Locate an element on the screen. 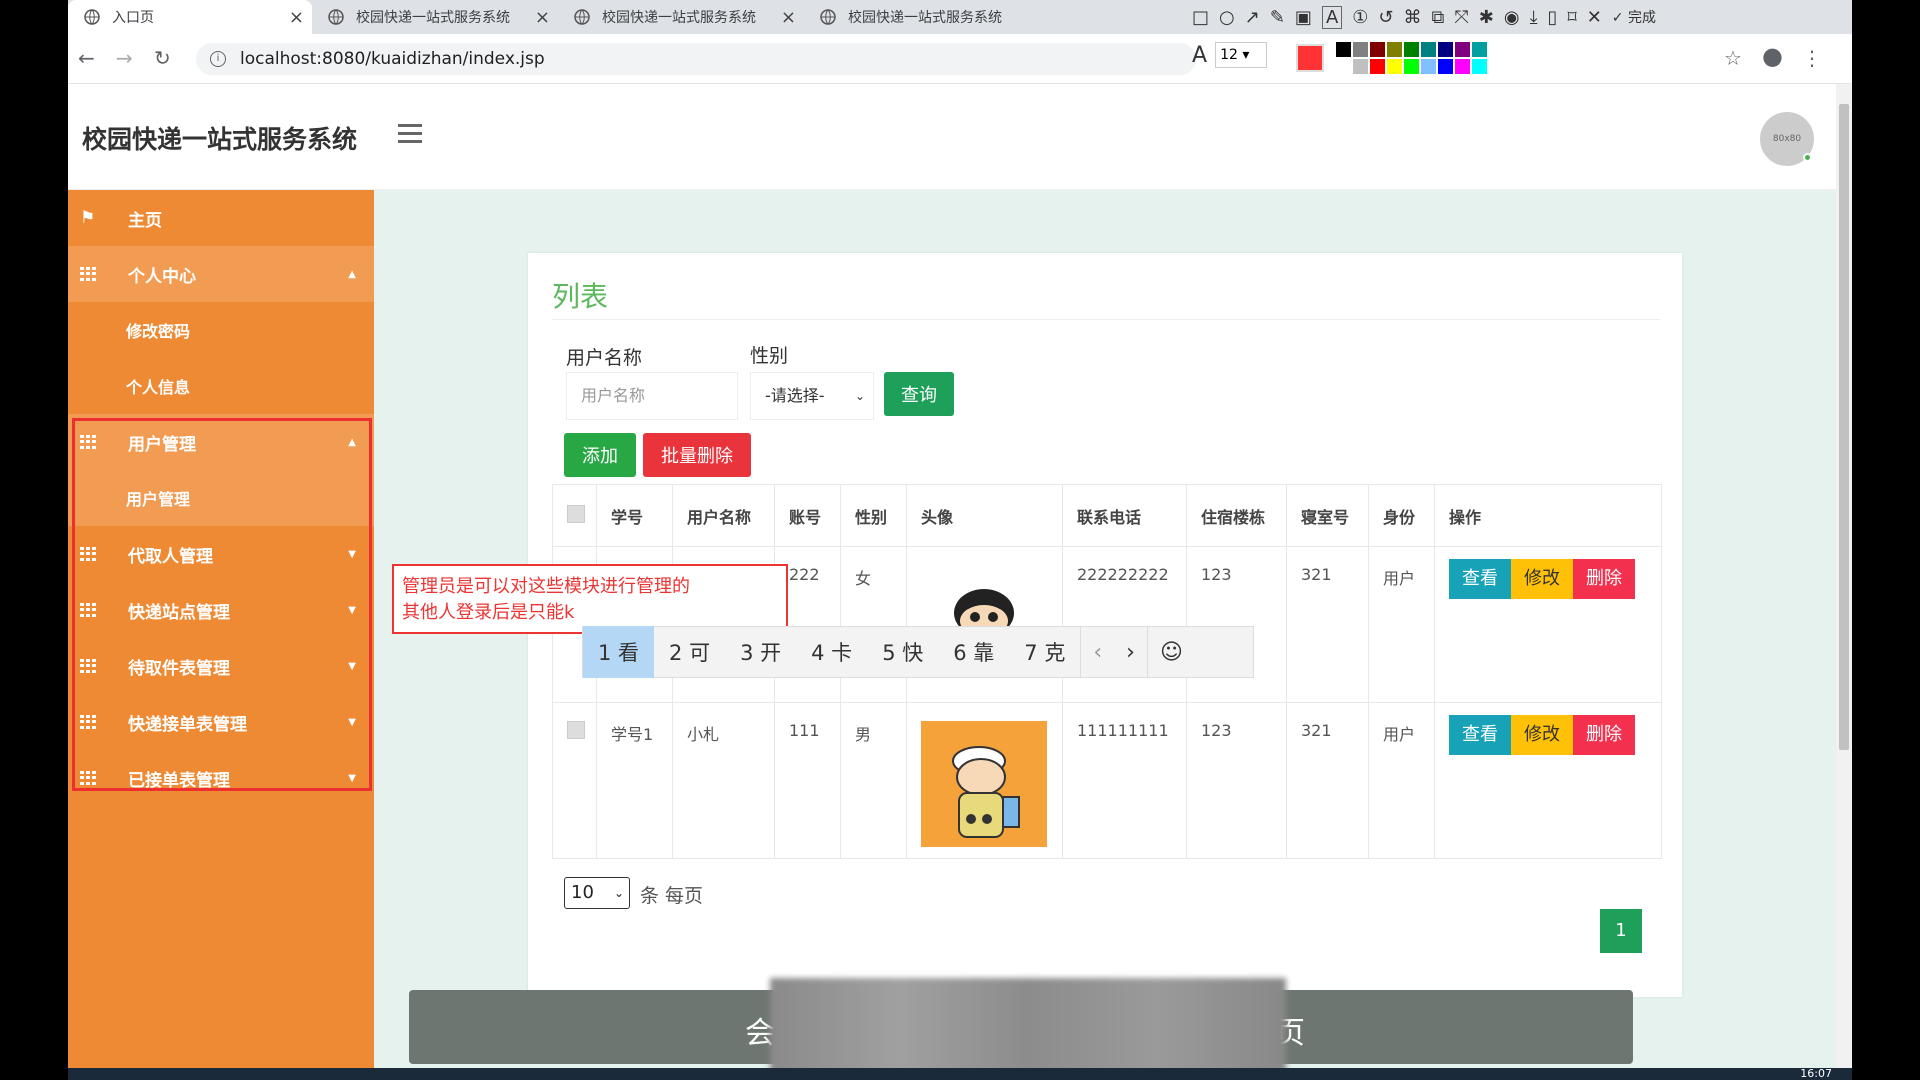 This screenshot has width=1920, height=1080. page-scrollbar is located at coordinates (1844, 582).